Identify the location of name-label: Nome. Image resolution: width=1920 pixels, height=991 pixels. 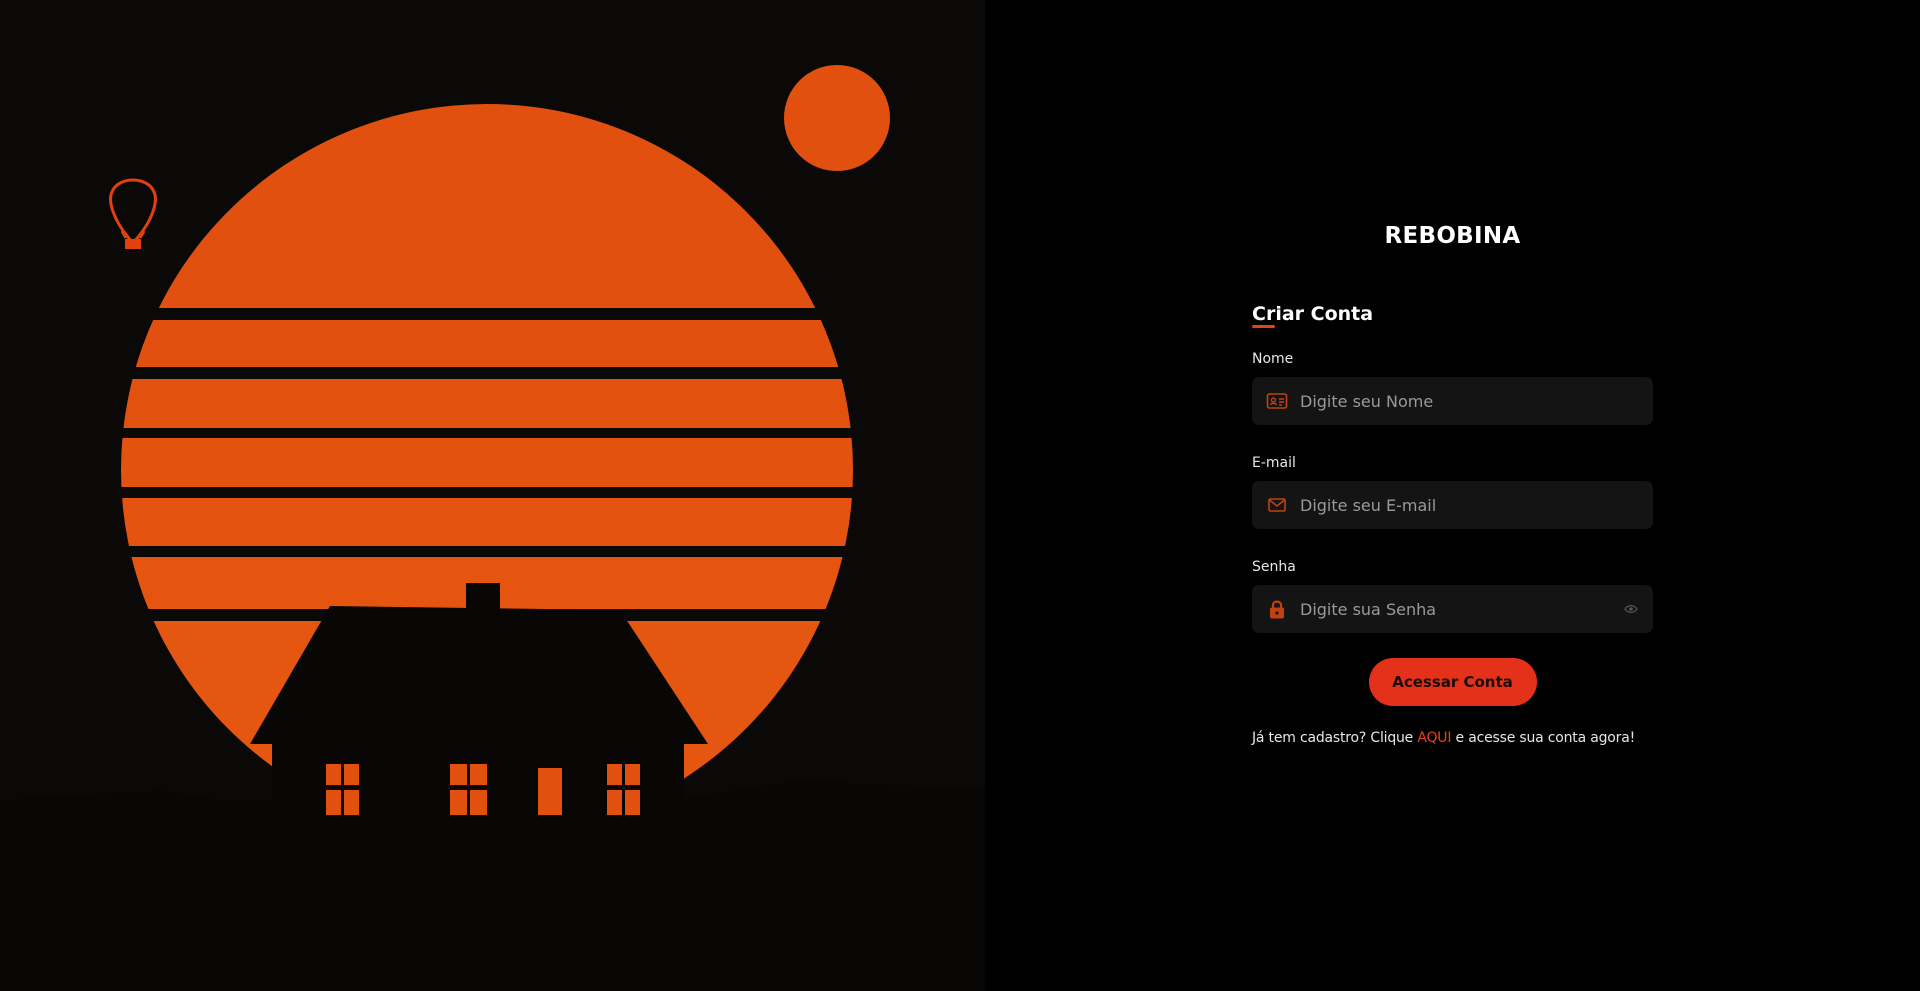
(1273, 359).